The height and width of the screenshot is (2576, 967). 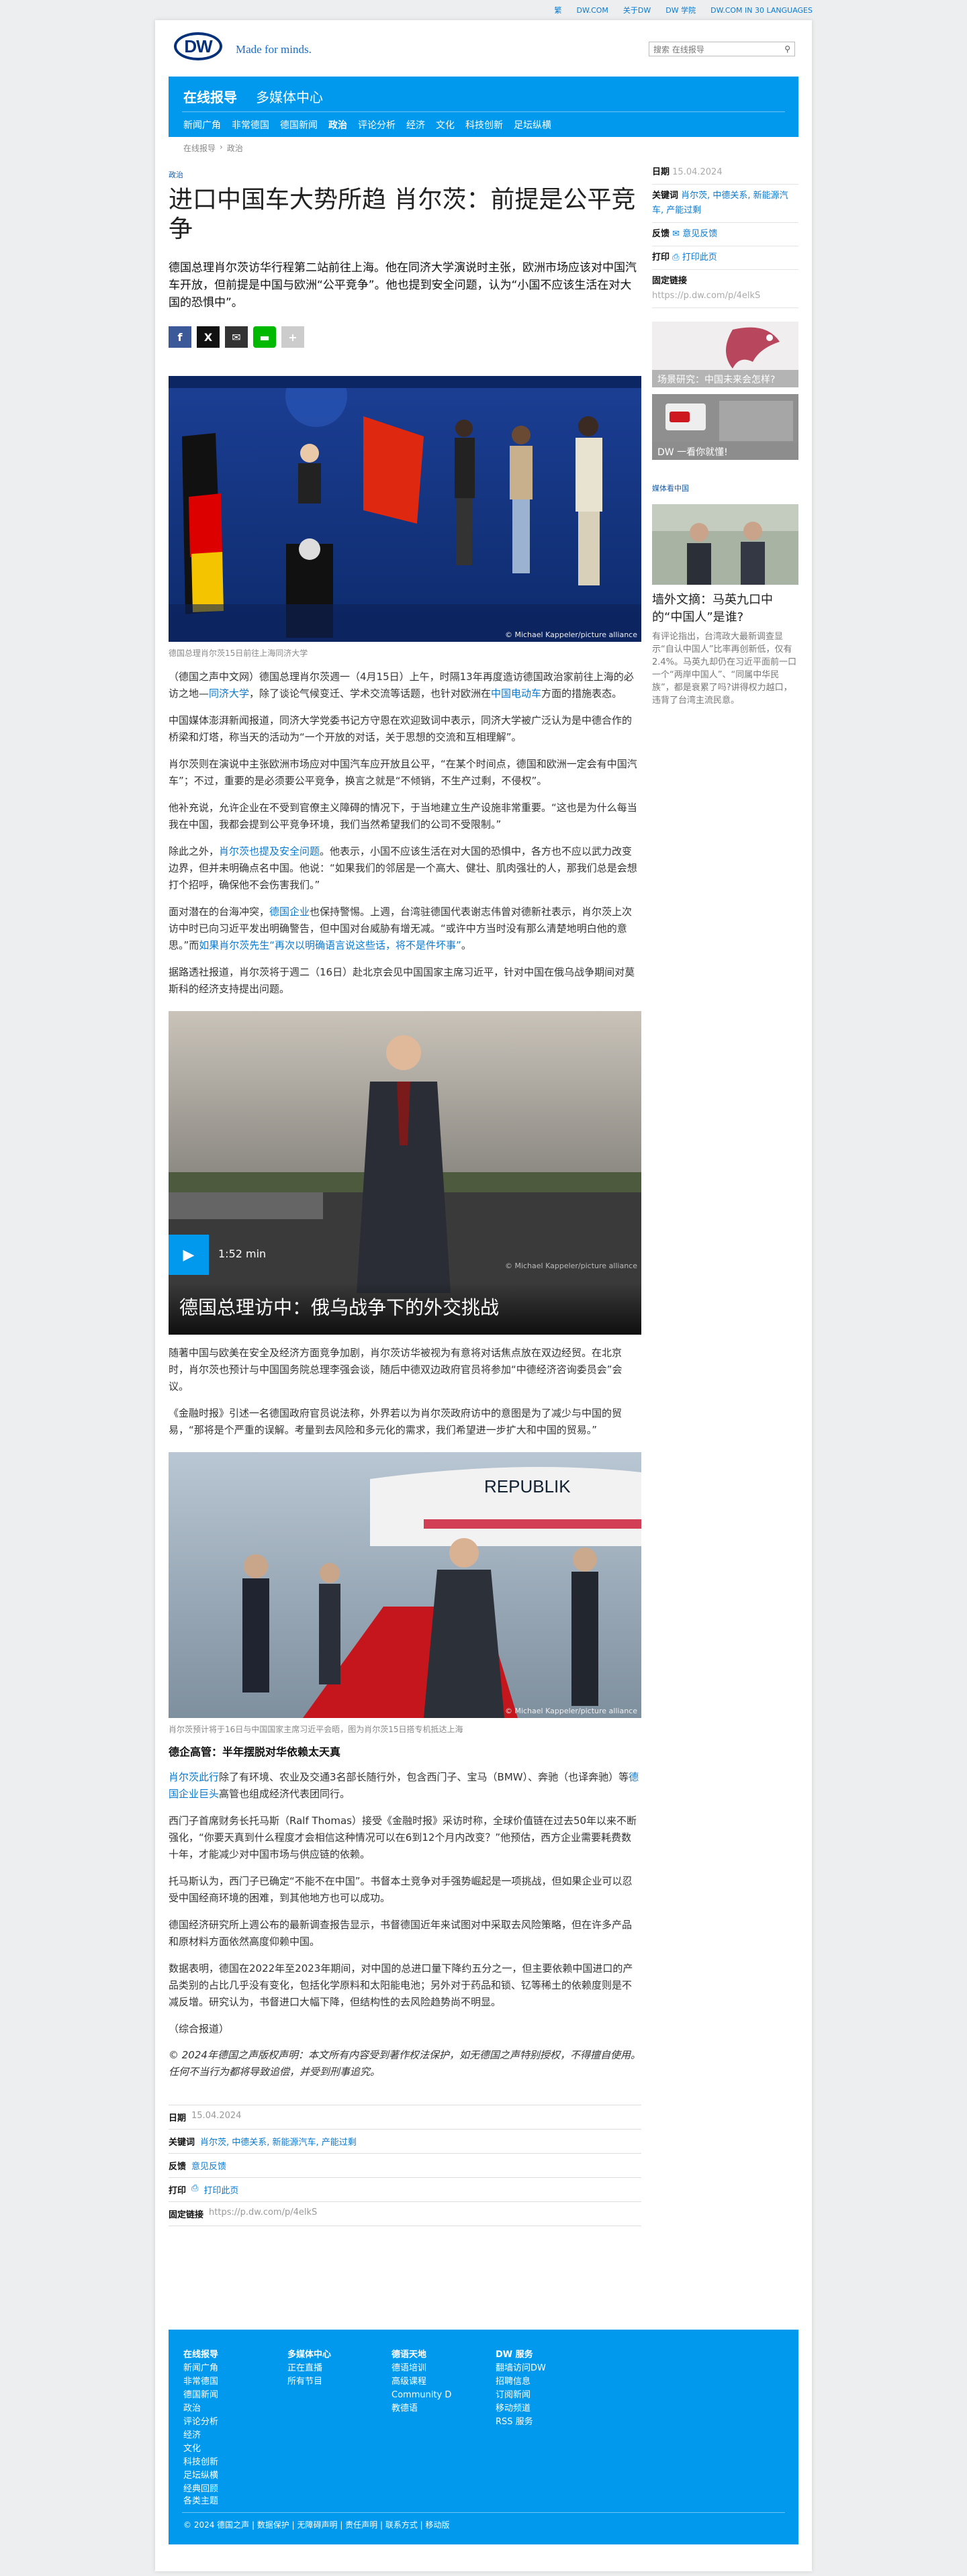 What do you see at coordinates (725, 354) in the screenshot?
I see `promo-china-future: 场景研究：中国未来会怎样?` at bounding box center [725, 354].